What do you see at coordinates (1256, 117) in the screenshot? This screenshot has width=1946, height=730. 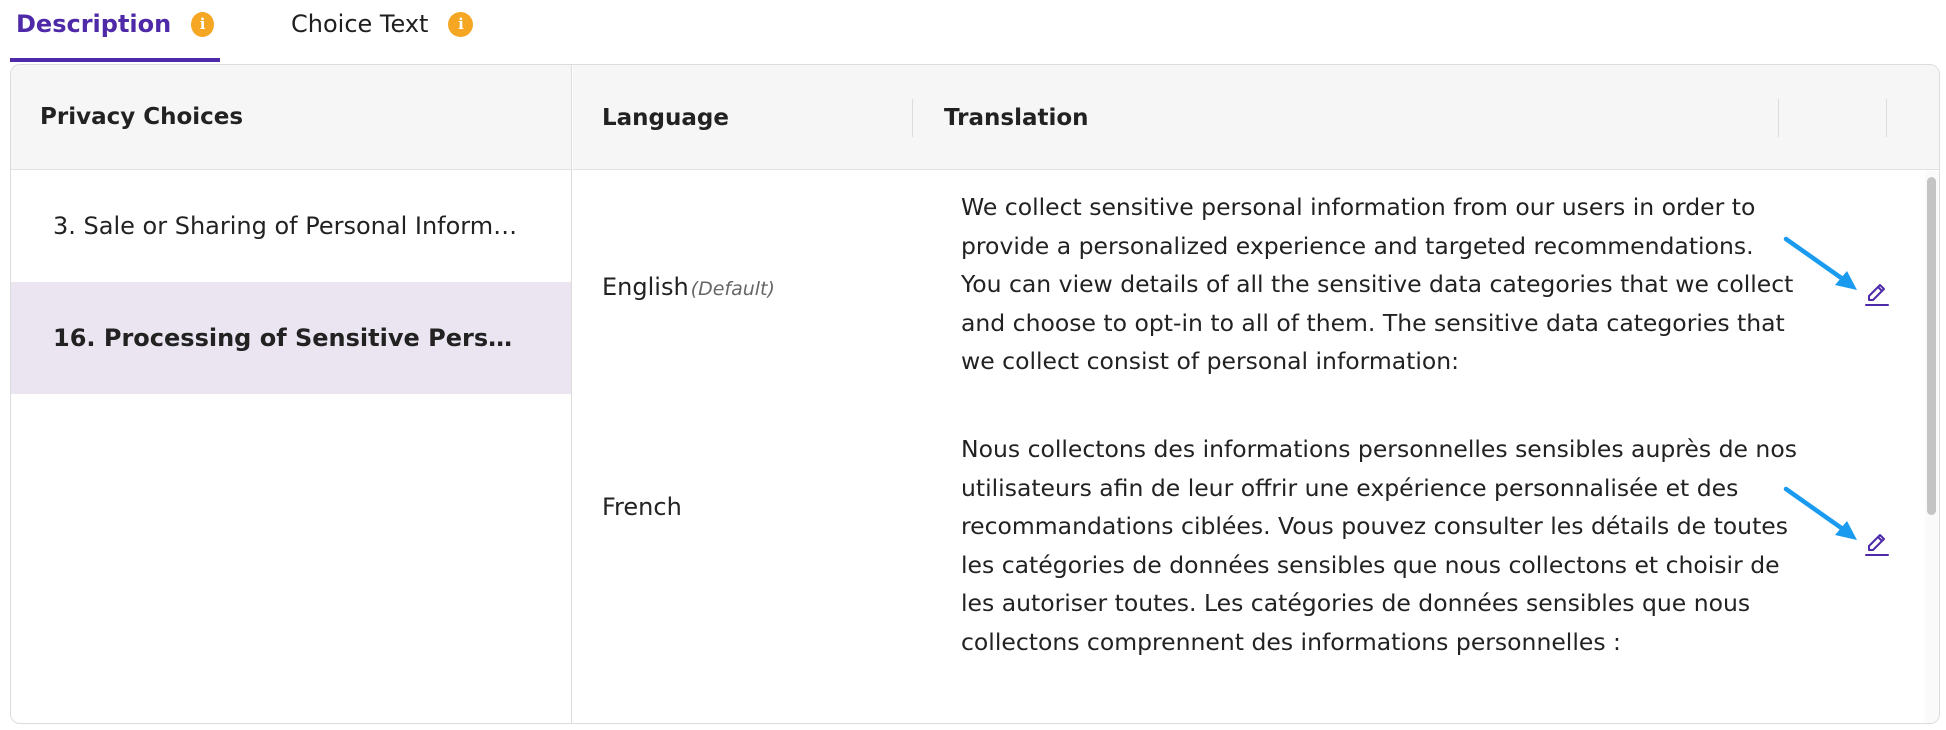 I see `table-header: Language Translation` at bounding box center [1256, 117].